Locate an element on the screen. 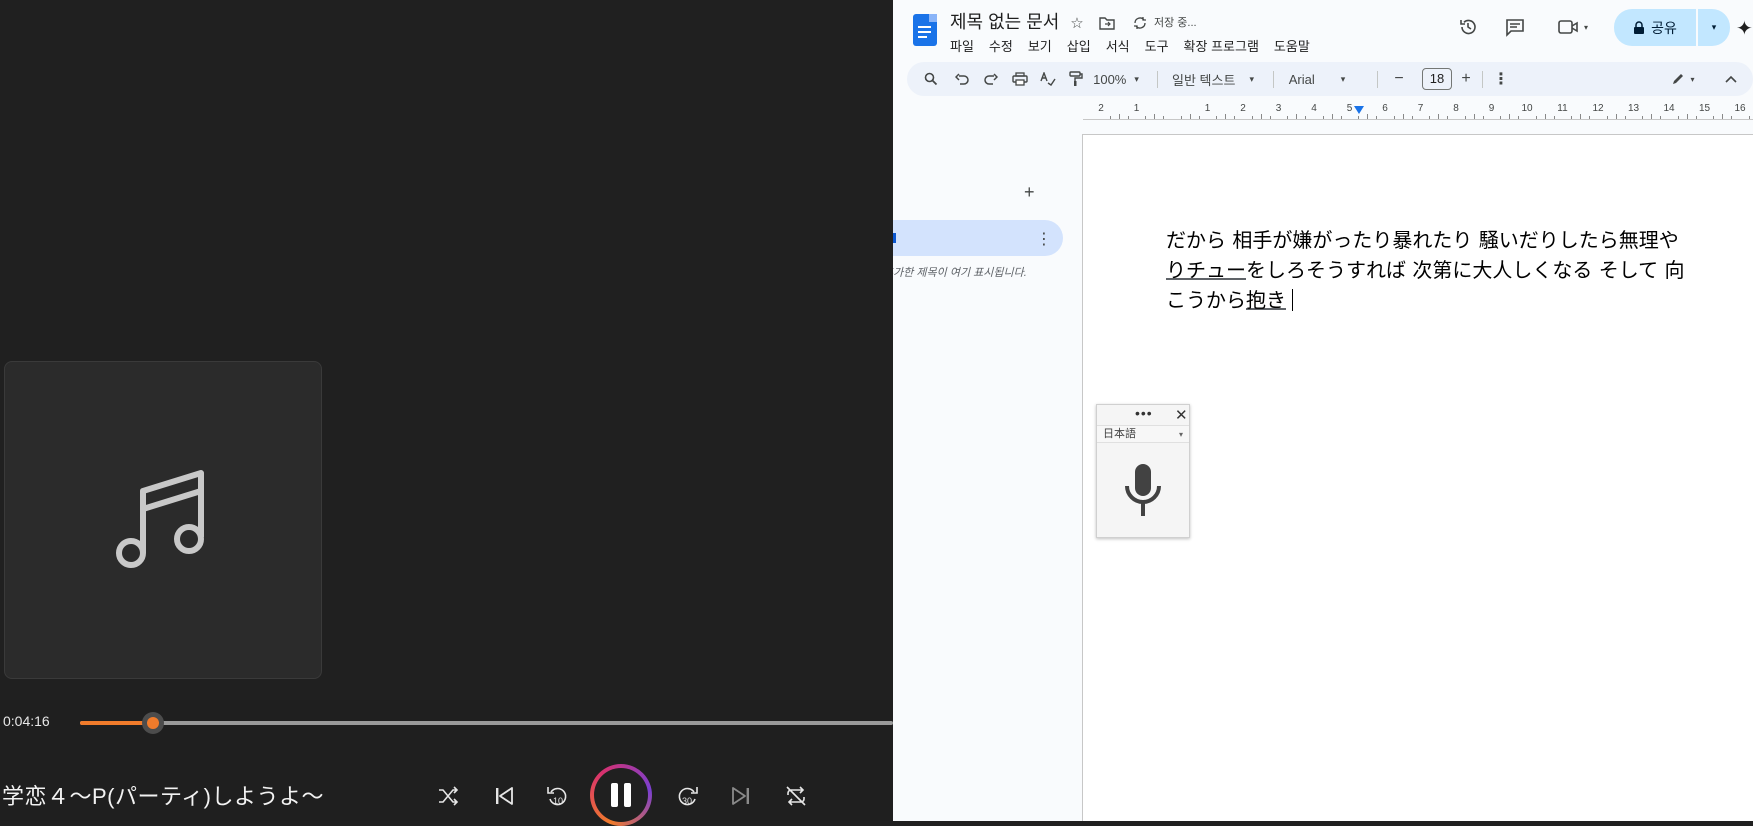  meet-button: ▾ is located at coordinates (1573, 27).